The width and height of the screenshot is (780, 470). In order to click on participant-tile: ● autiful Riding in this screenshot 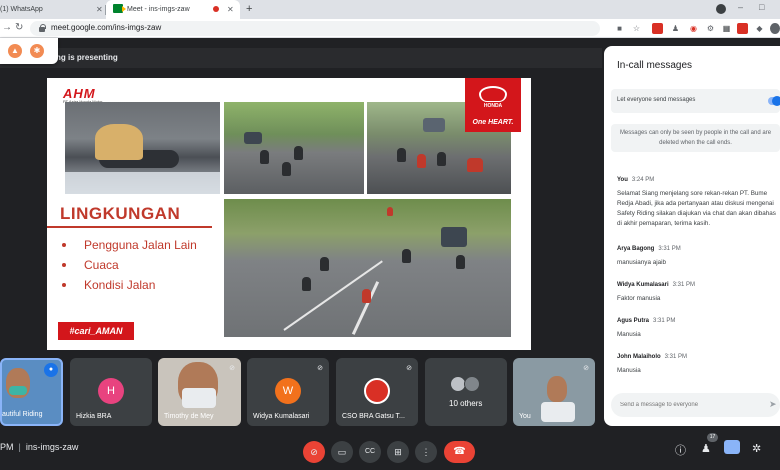, I will do `click(31, 392)`.